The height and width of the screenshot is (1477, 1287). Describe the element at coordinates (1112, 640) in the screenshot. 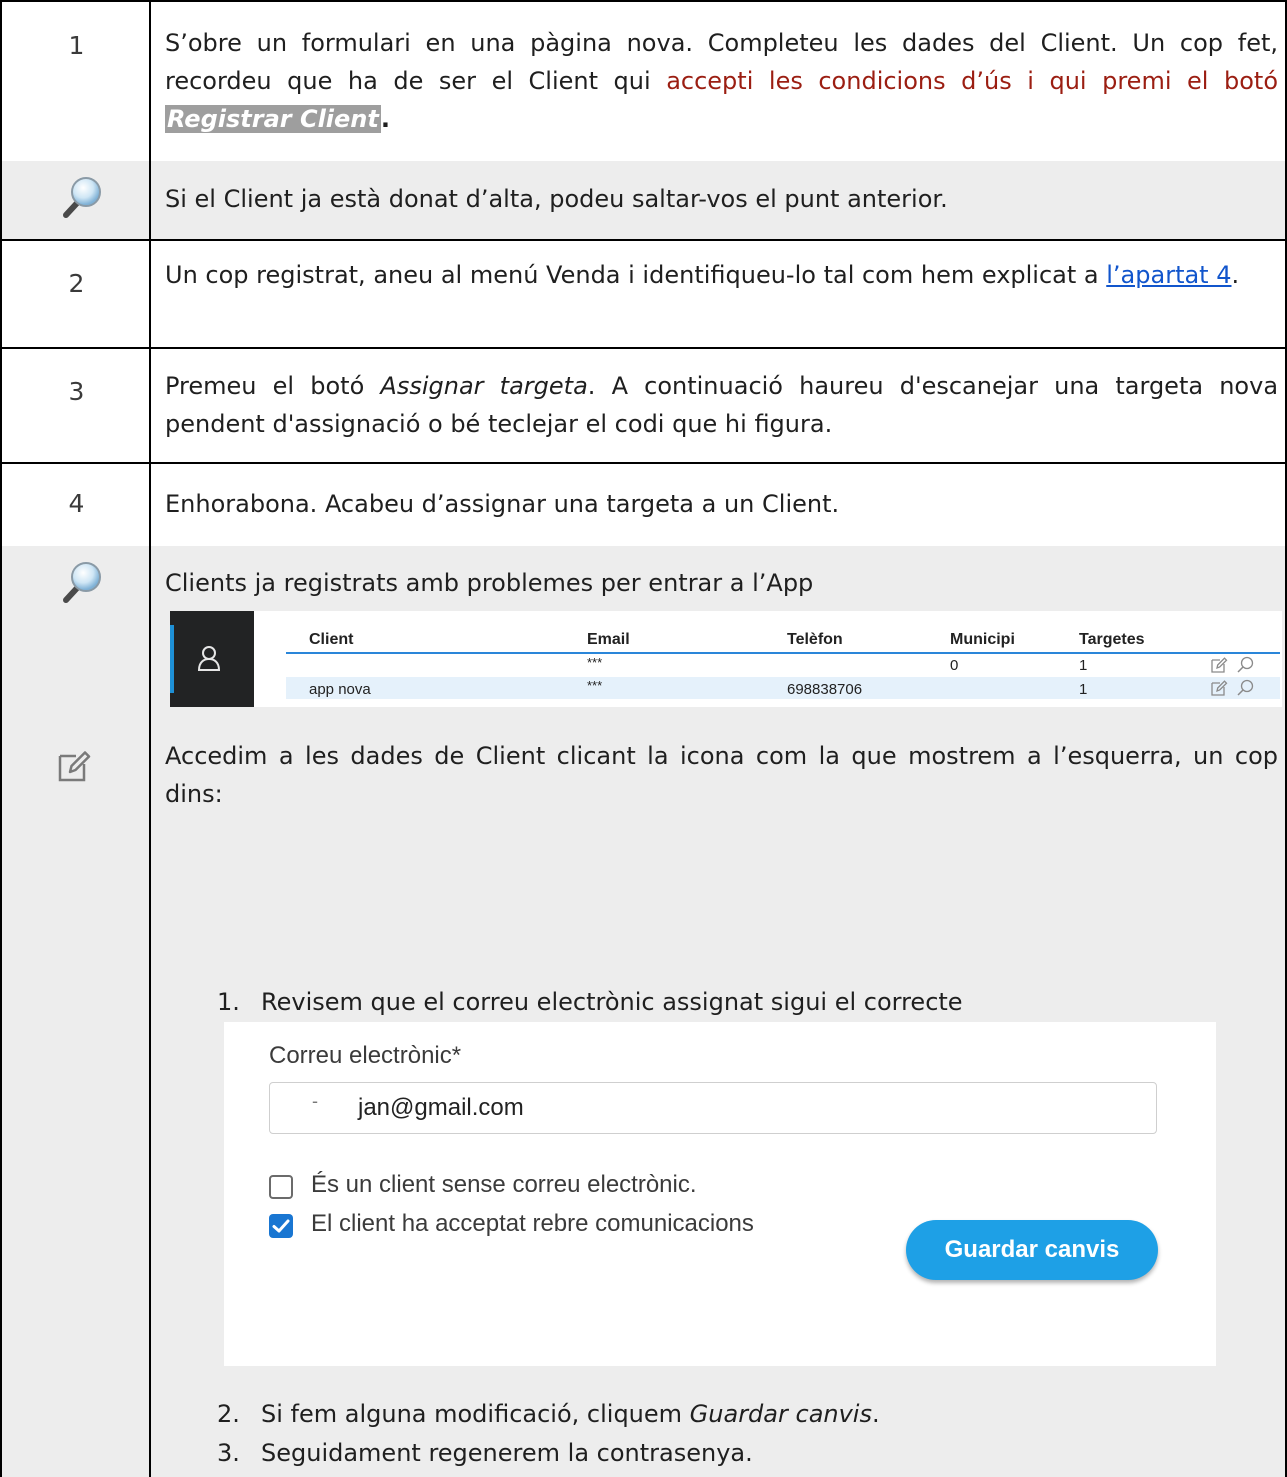

I see `col-header-cards: Targetes` at that location.